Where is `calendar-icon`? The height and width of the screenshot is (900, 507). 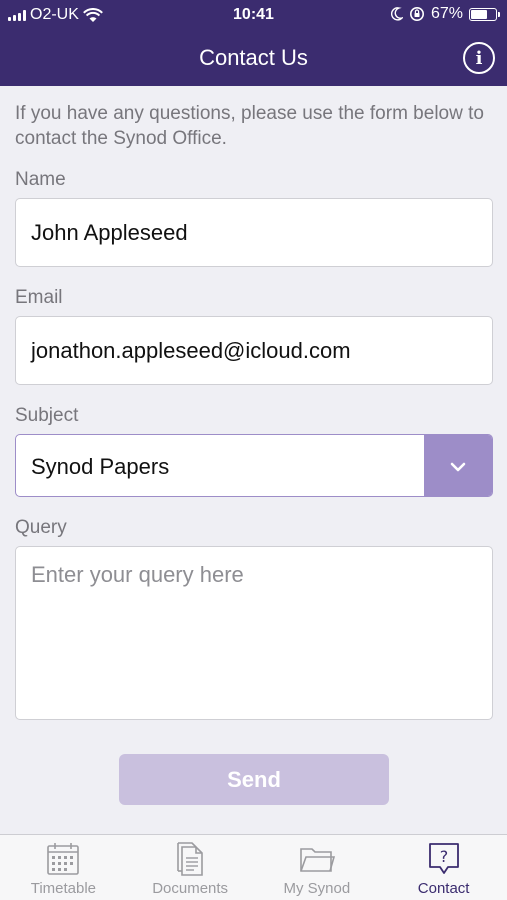 calendar-icon is located at coordinates (63, 859).